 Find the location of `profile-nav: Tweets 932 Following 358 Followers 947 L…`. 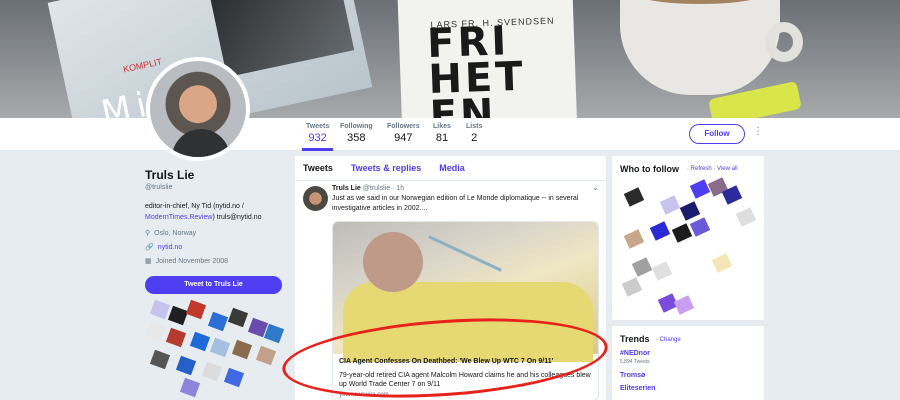

profile-nav: Tweets 932 Following 358 Followers 947 L… is located at coordinates (450, 134).